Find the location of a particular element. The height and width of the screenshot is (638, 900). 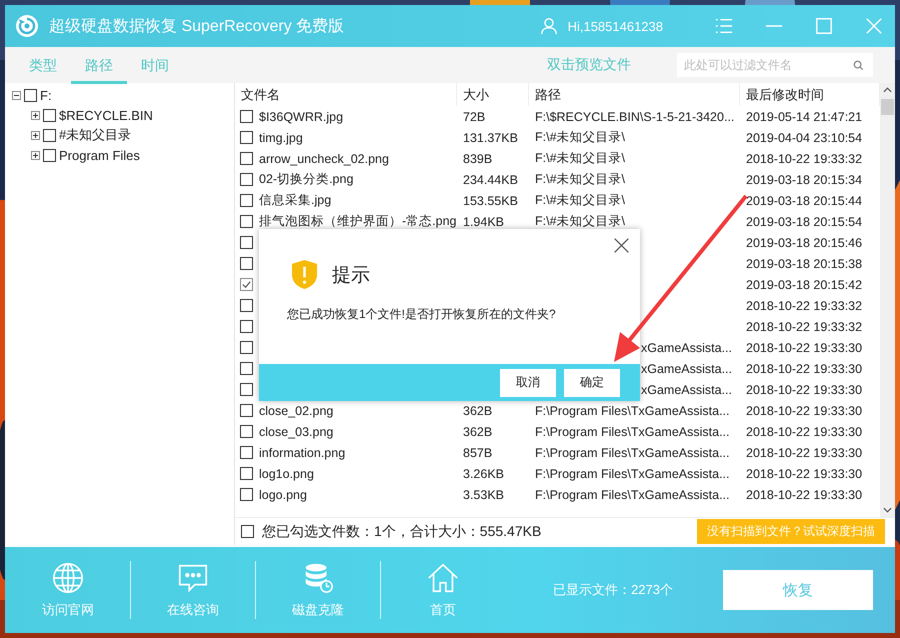

dialog-button: 取消 is located at coordinates (528, 382).